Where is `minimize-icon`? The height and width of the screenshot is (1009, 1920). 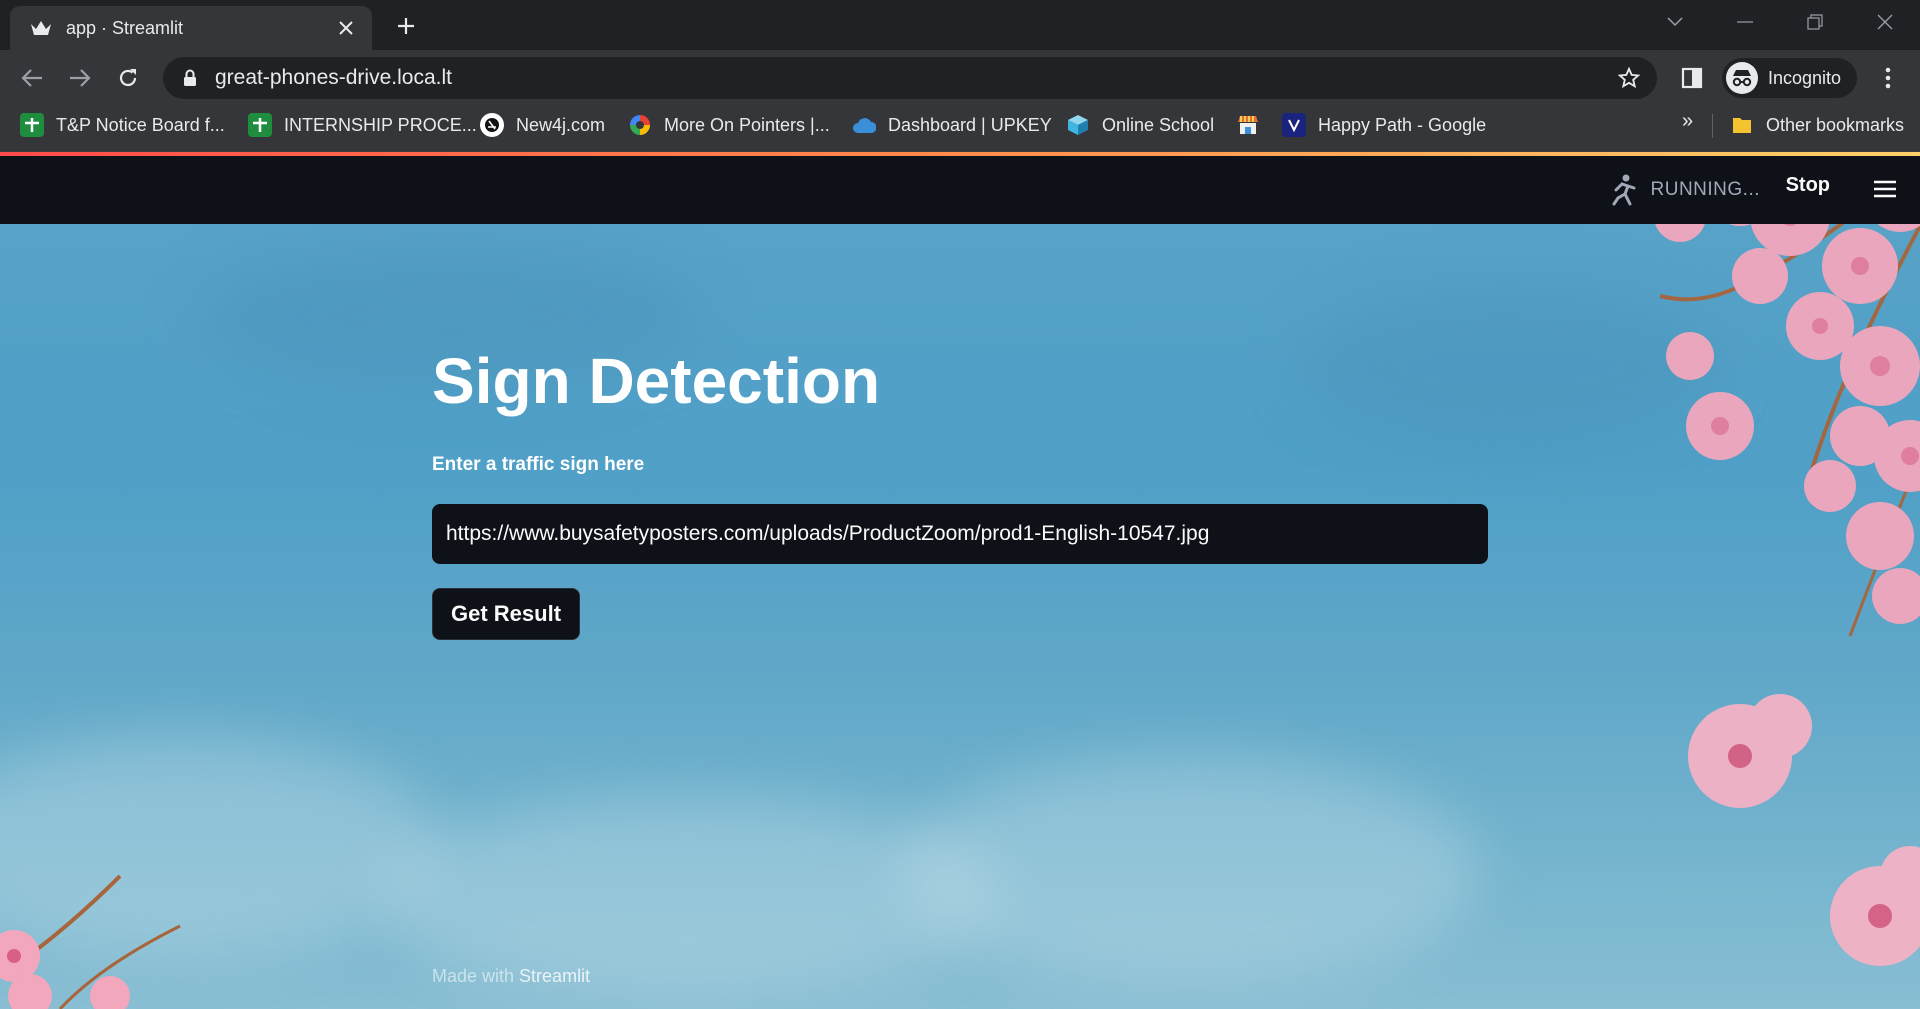 minimize-icon is located at coordinates (1745, 22).